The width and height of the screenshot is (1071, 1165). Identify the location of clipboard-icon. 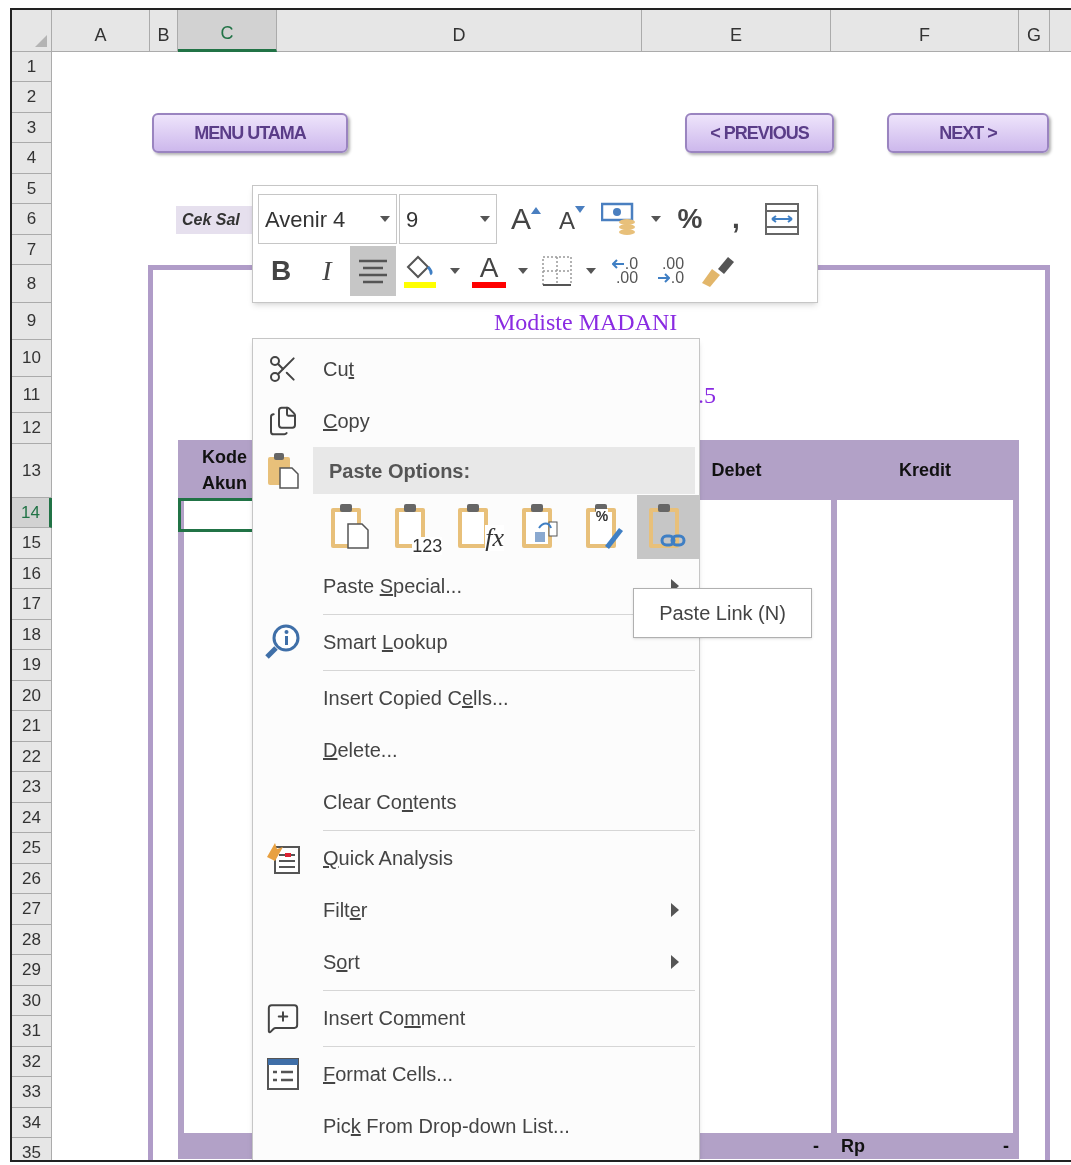
(283, 470).